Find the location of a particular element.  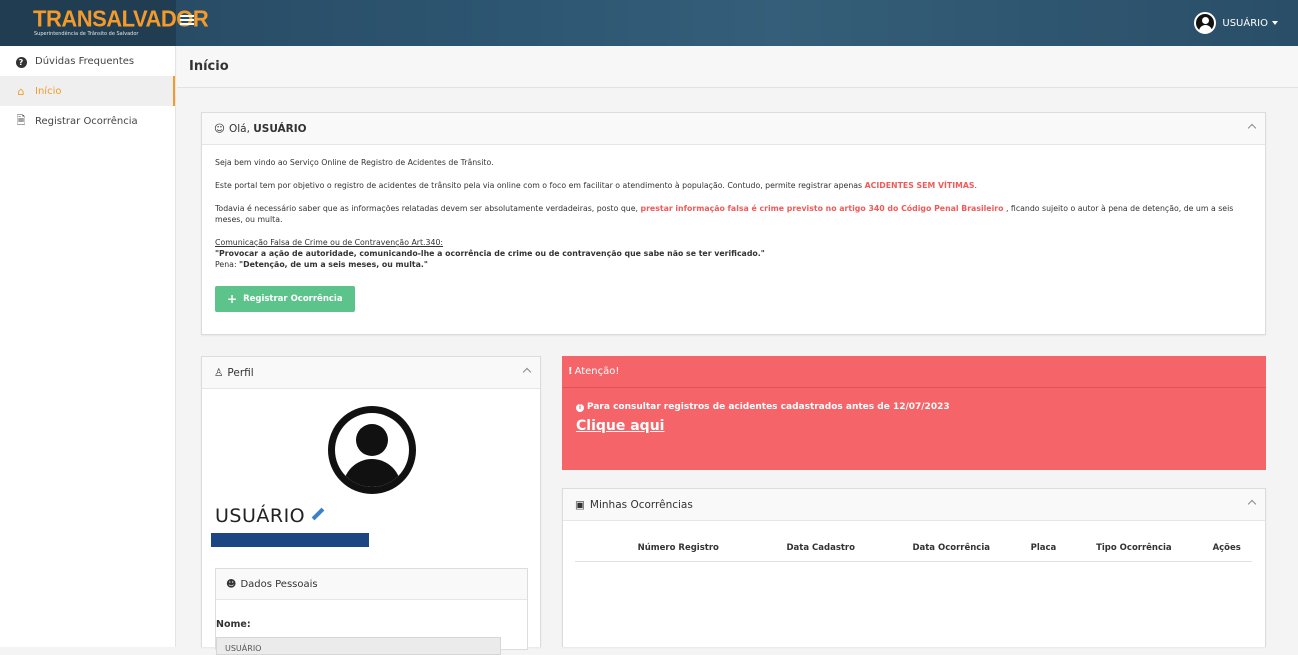

highlight-text: ACIDENTES SEM VÍTIMAS is located at coordinates (919, 185).